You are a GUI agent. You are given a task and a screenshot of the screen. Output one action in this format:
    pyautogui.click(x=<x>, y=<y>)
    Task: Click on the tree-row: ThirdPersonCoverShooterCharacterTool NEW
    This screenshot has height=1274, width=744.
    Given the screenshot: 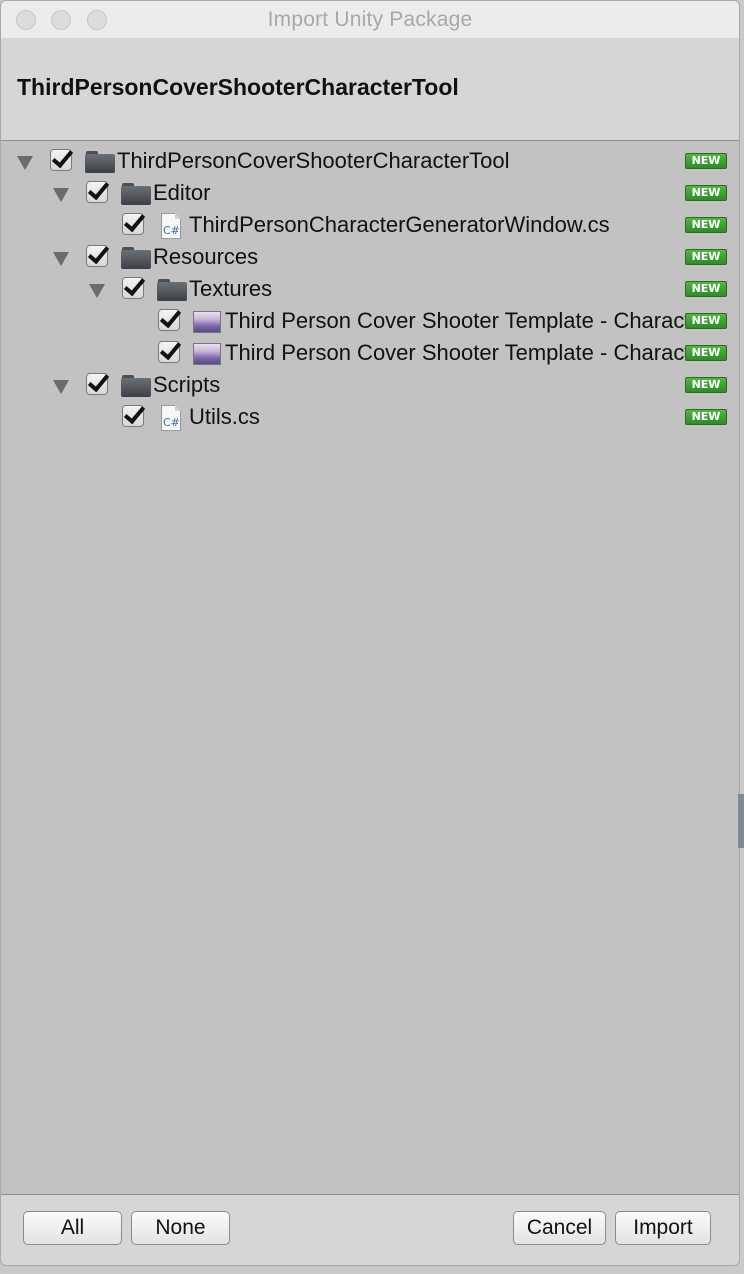 What is the action you would take?
    pyautogui.click(x=370, y=161)
    